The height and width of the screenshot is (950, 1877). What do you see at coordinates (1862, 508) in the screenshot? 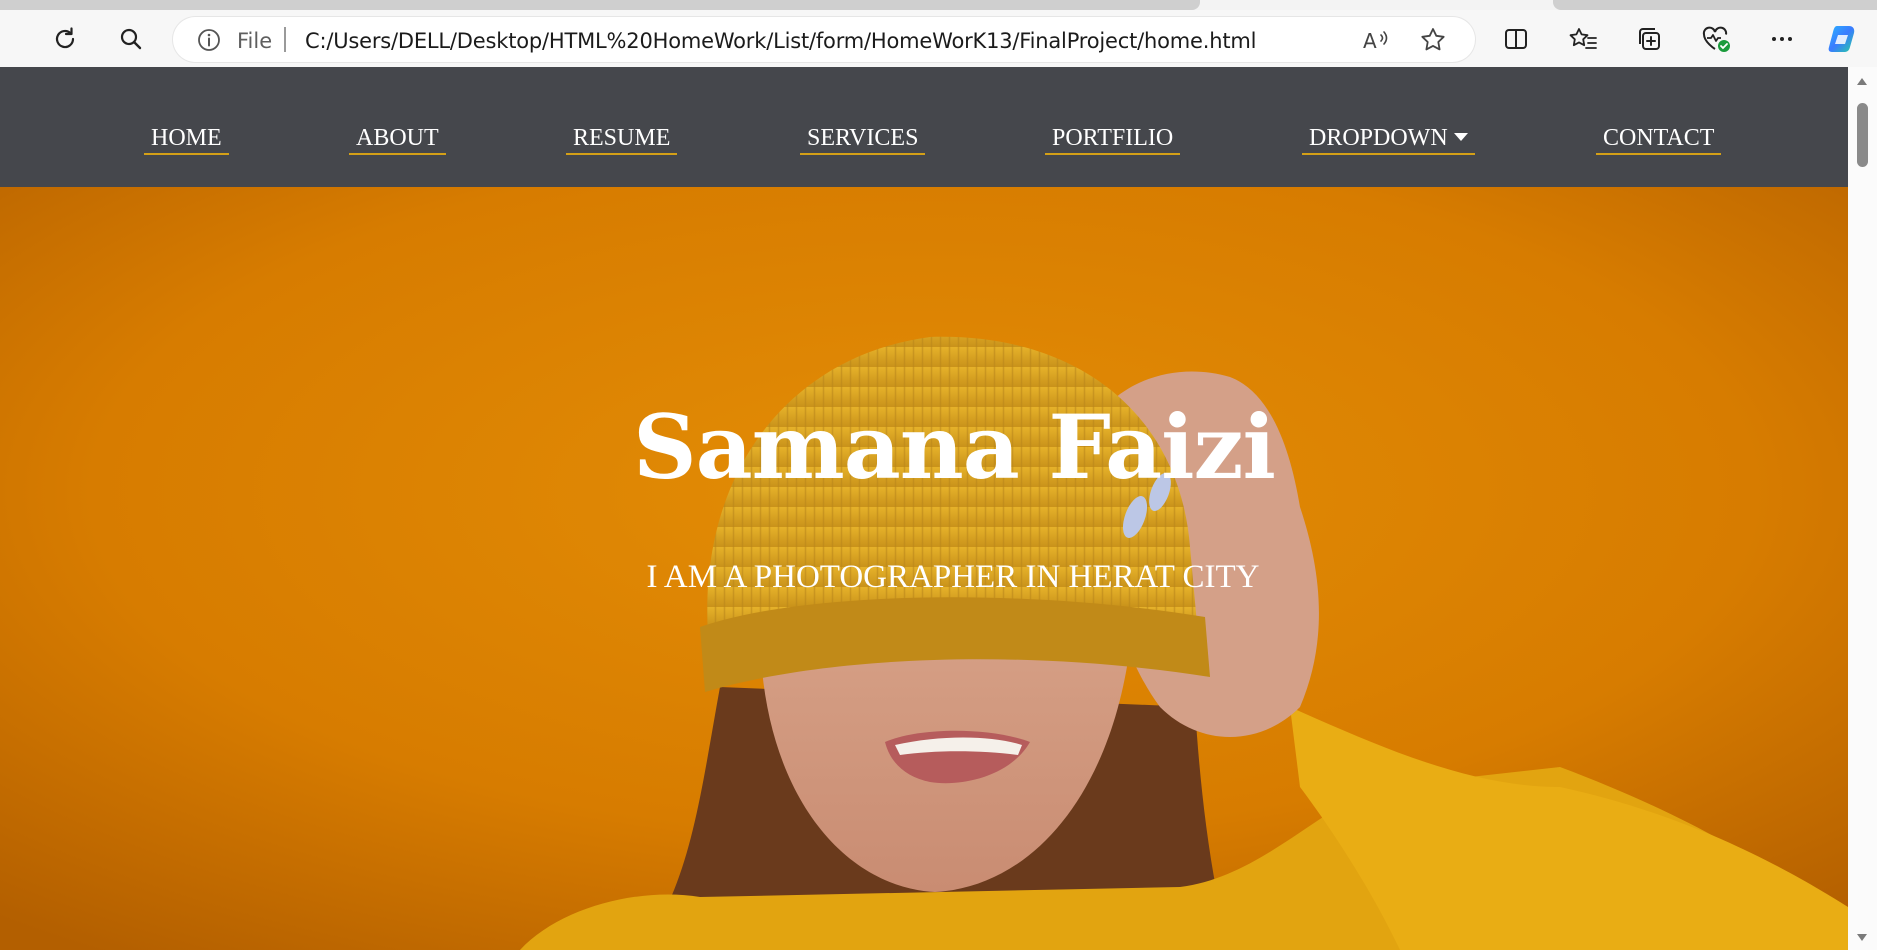
I see `vertical-scrollbar` at bounding box center [1862, 508].